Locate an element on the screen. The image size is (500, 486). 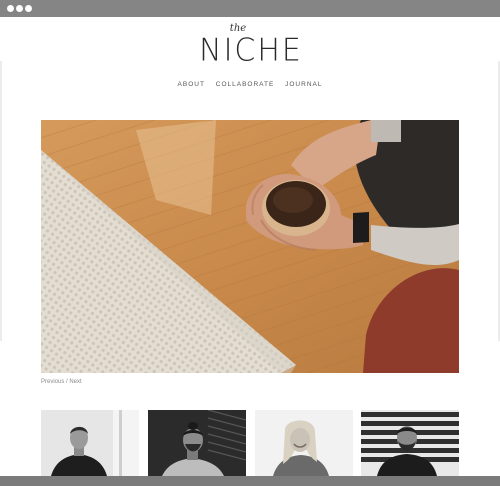
maximize-dot-icon is located at coordinates (28, 8).